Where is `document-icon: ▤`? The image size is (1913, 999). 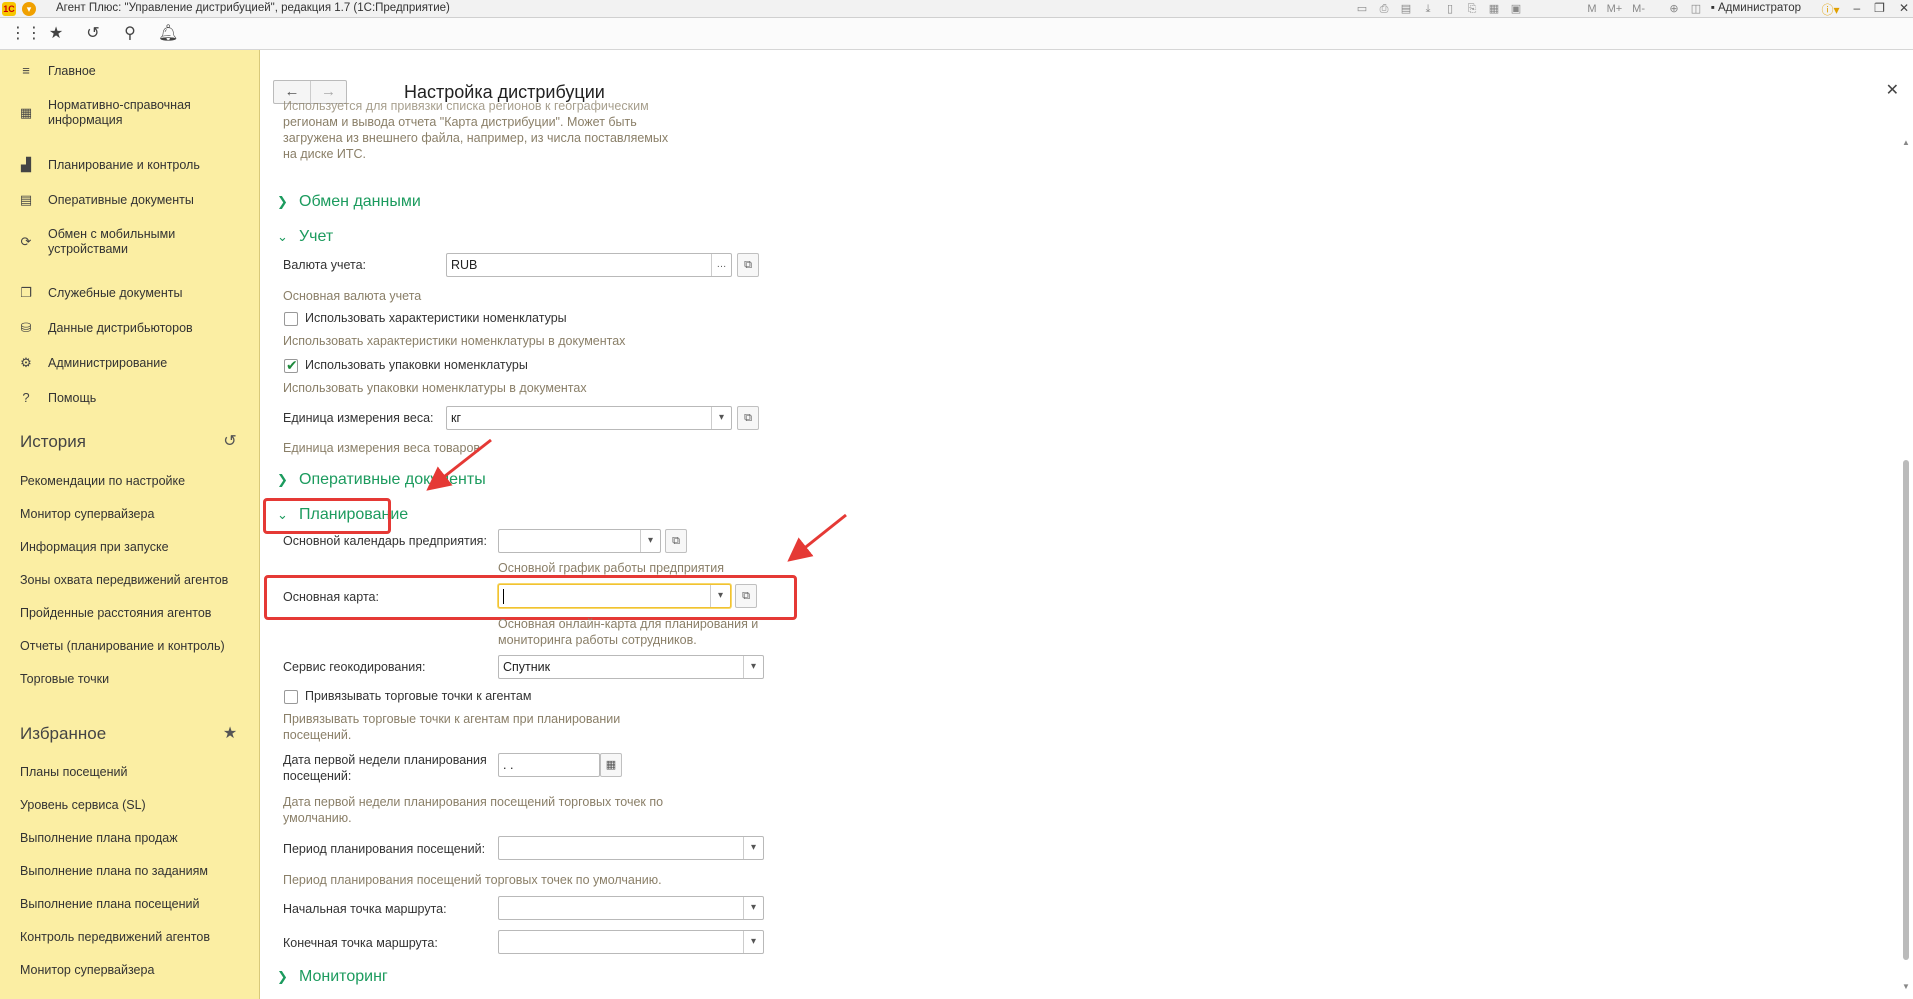 document-icon: ▤ is located at coordinates (26, 199).